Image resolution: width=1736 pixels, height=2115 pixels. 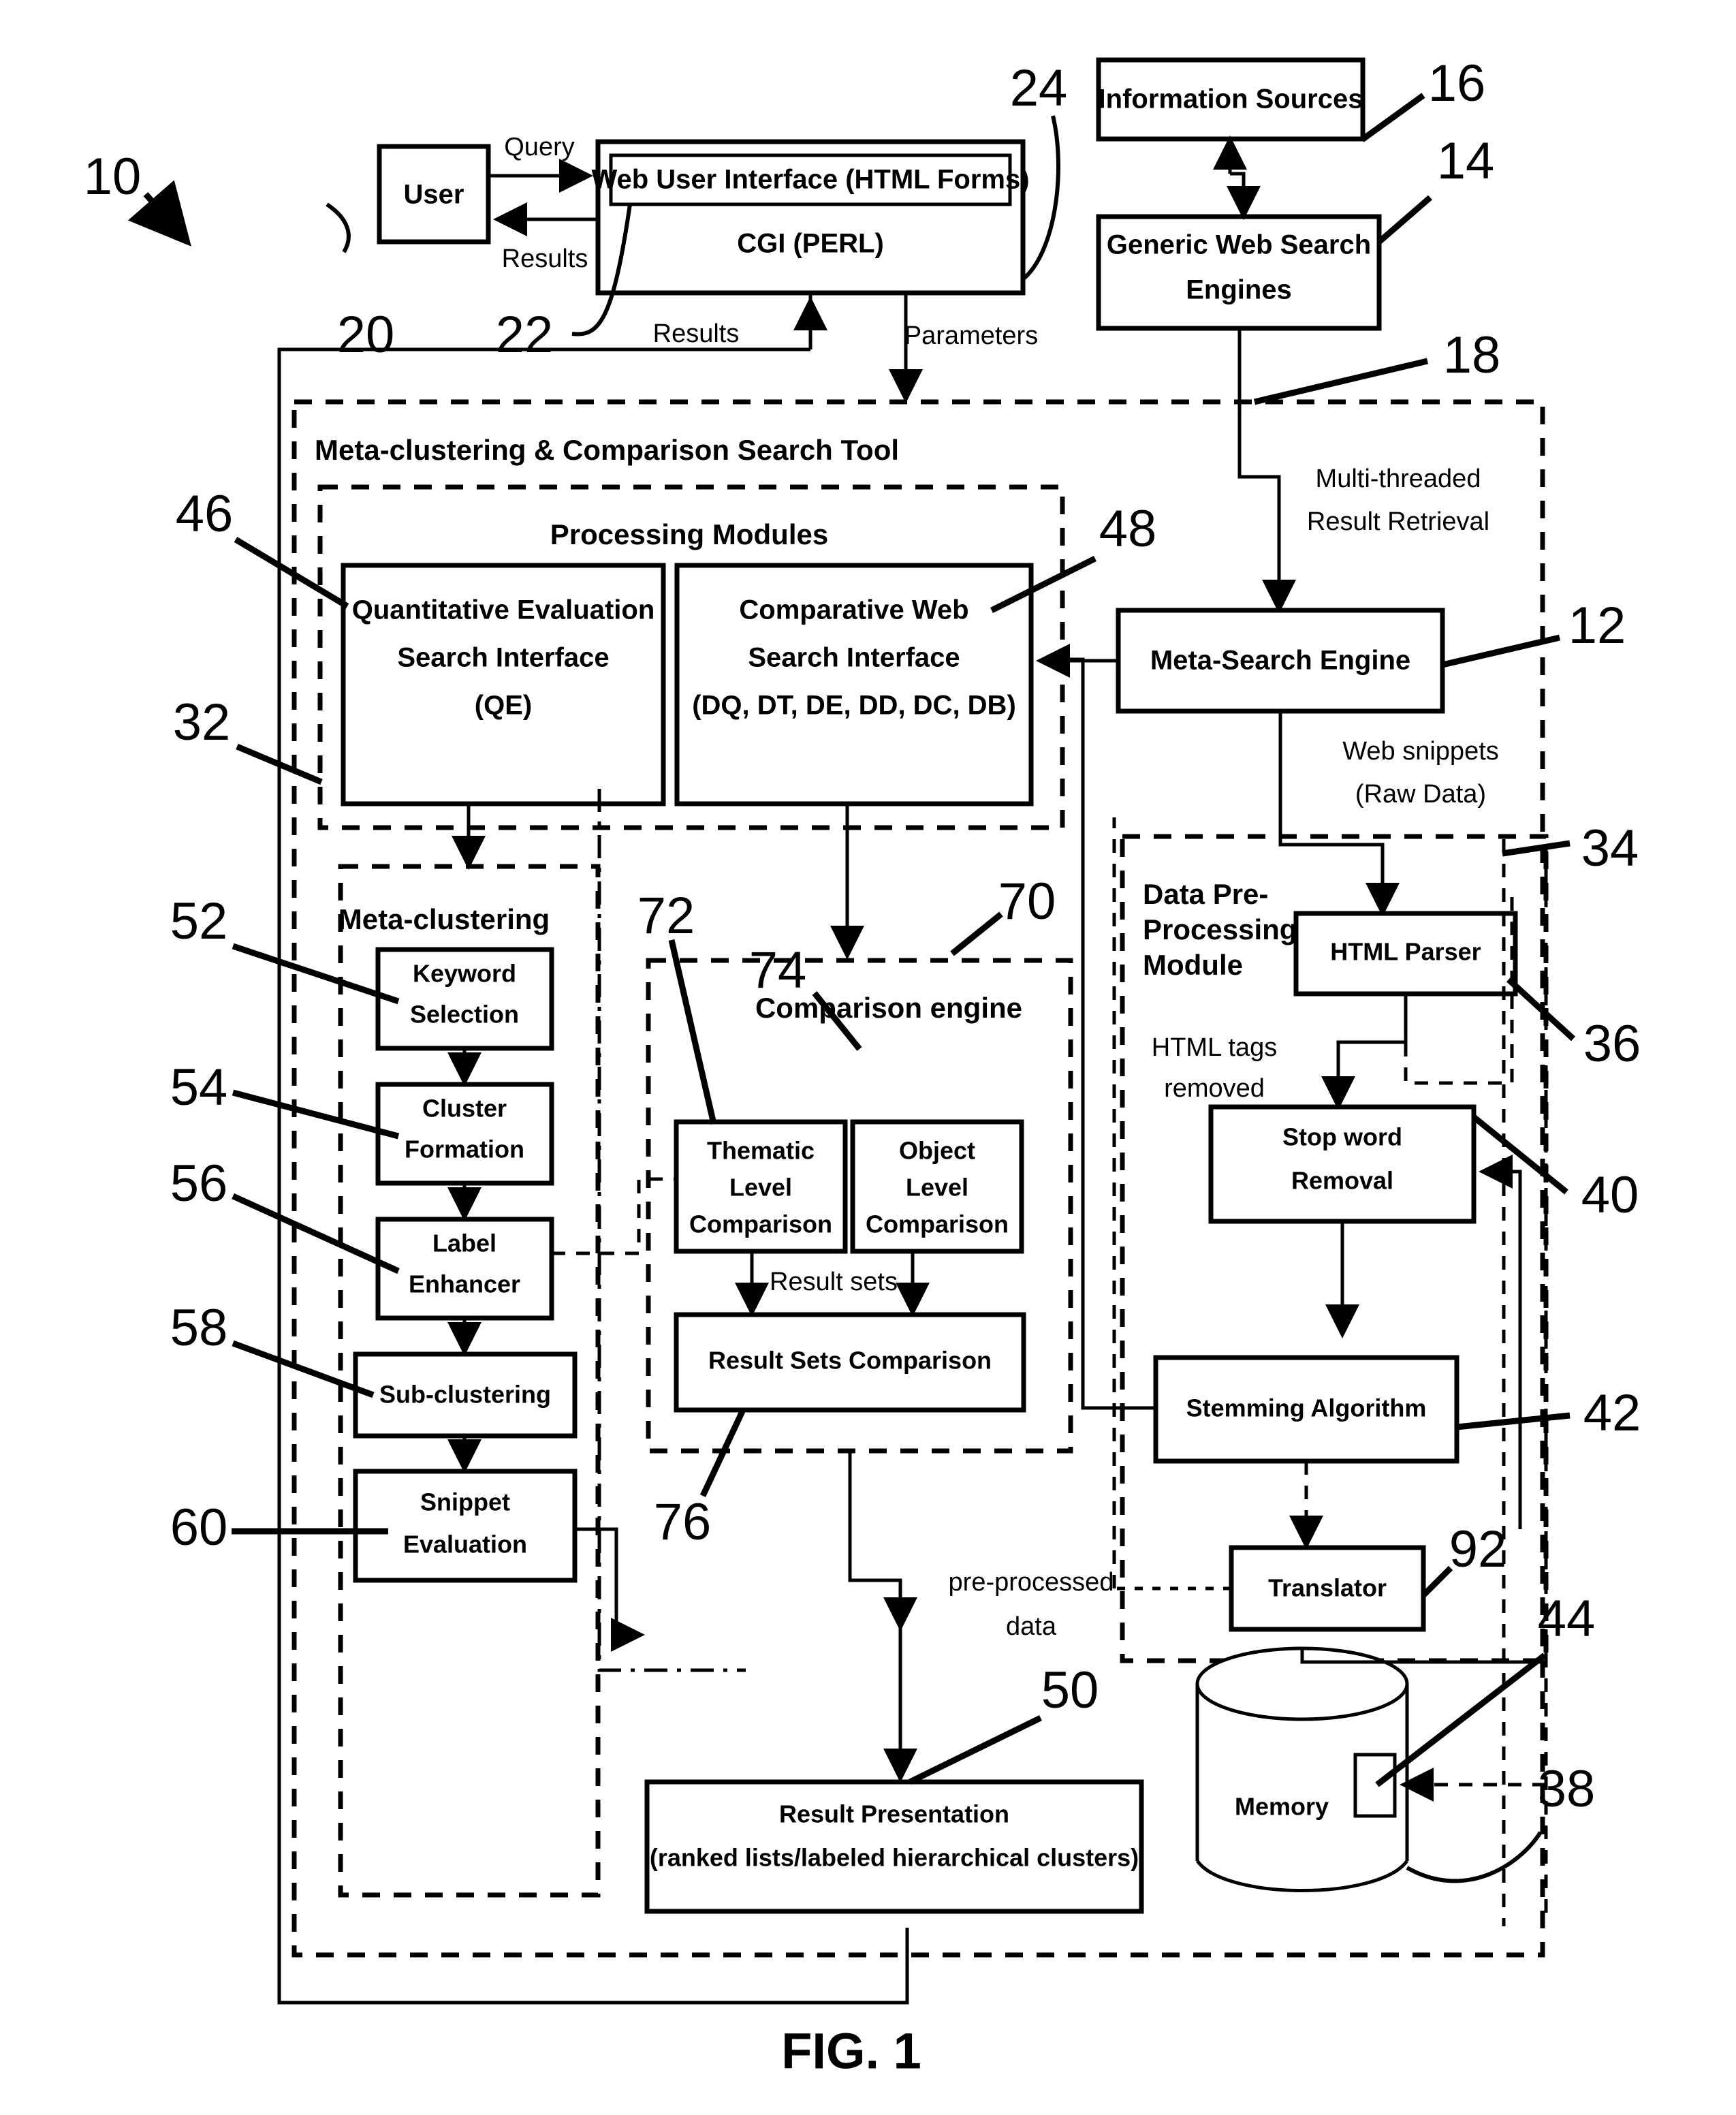 I want to click on object-level-comparison-box: Object Level Comparison, so click(x=937, y=1186).